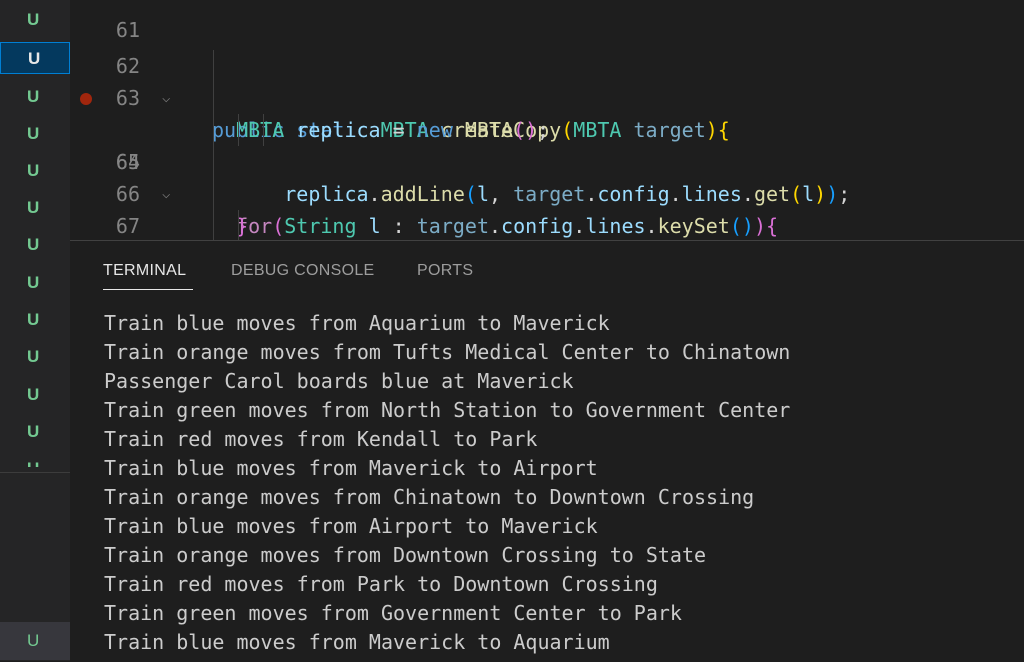 The width and height of the screenshot is (1024, 662). Describe the element at coordinates (35, 58) in the screenshot. I see `scm-status-untracked-selected: U` at that location.